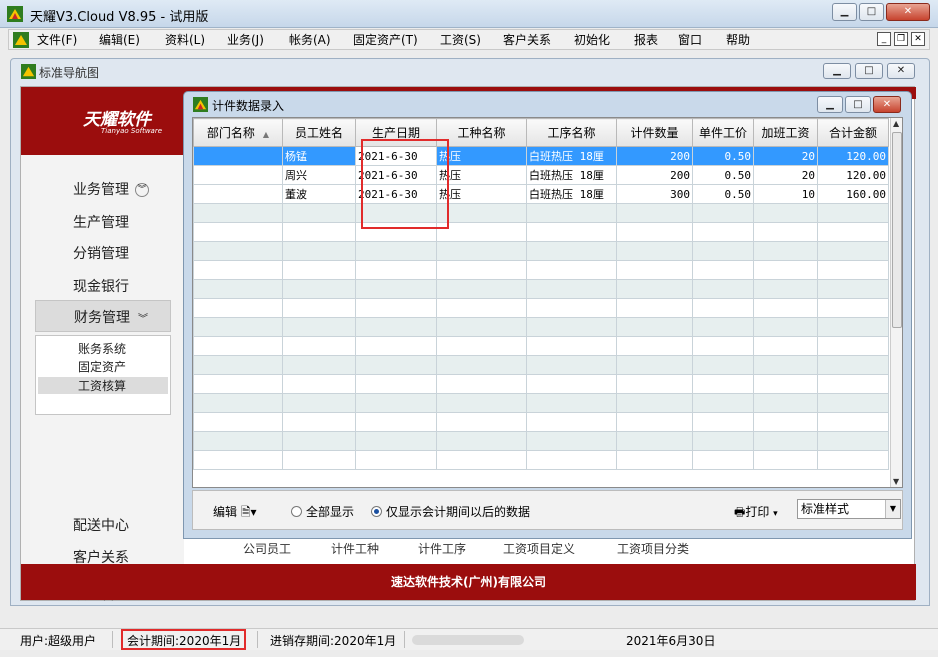 This screenshot has width=938, height=657. I want to click on mdi-restore-button: ❐, so click(901, 39).